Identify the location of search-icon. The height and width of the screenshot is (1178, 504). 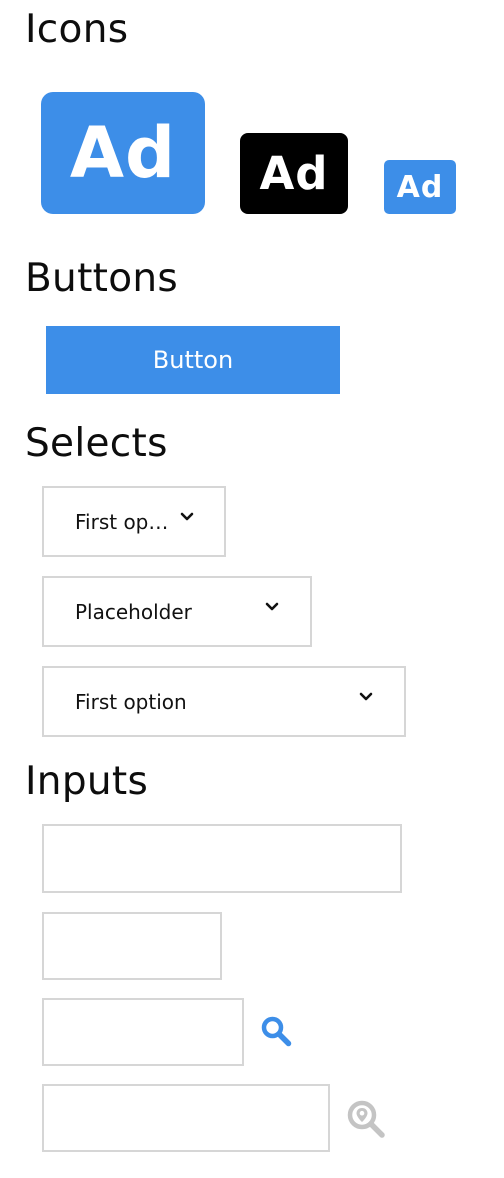
(276, 1031).